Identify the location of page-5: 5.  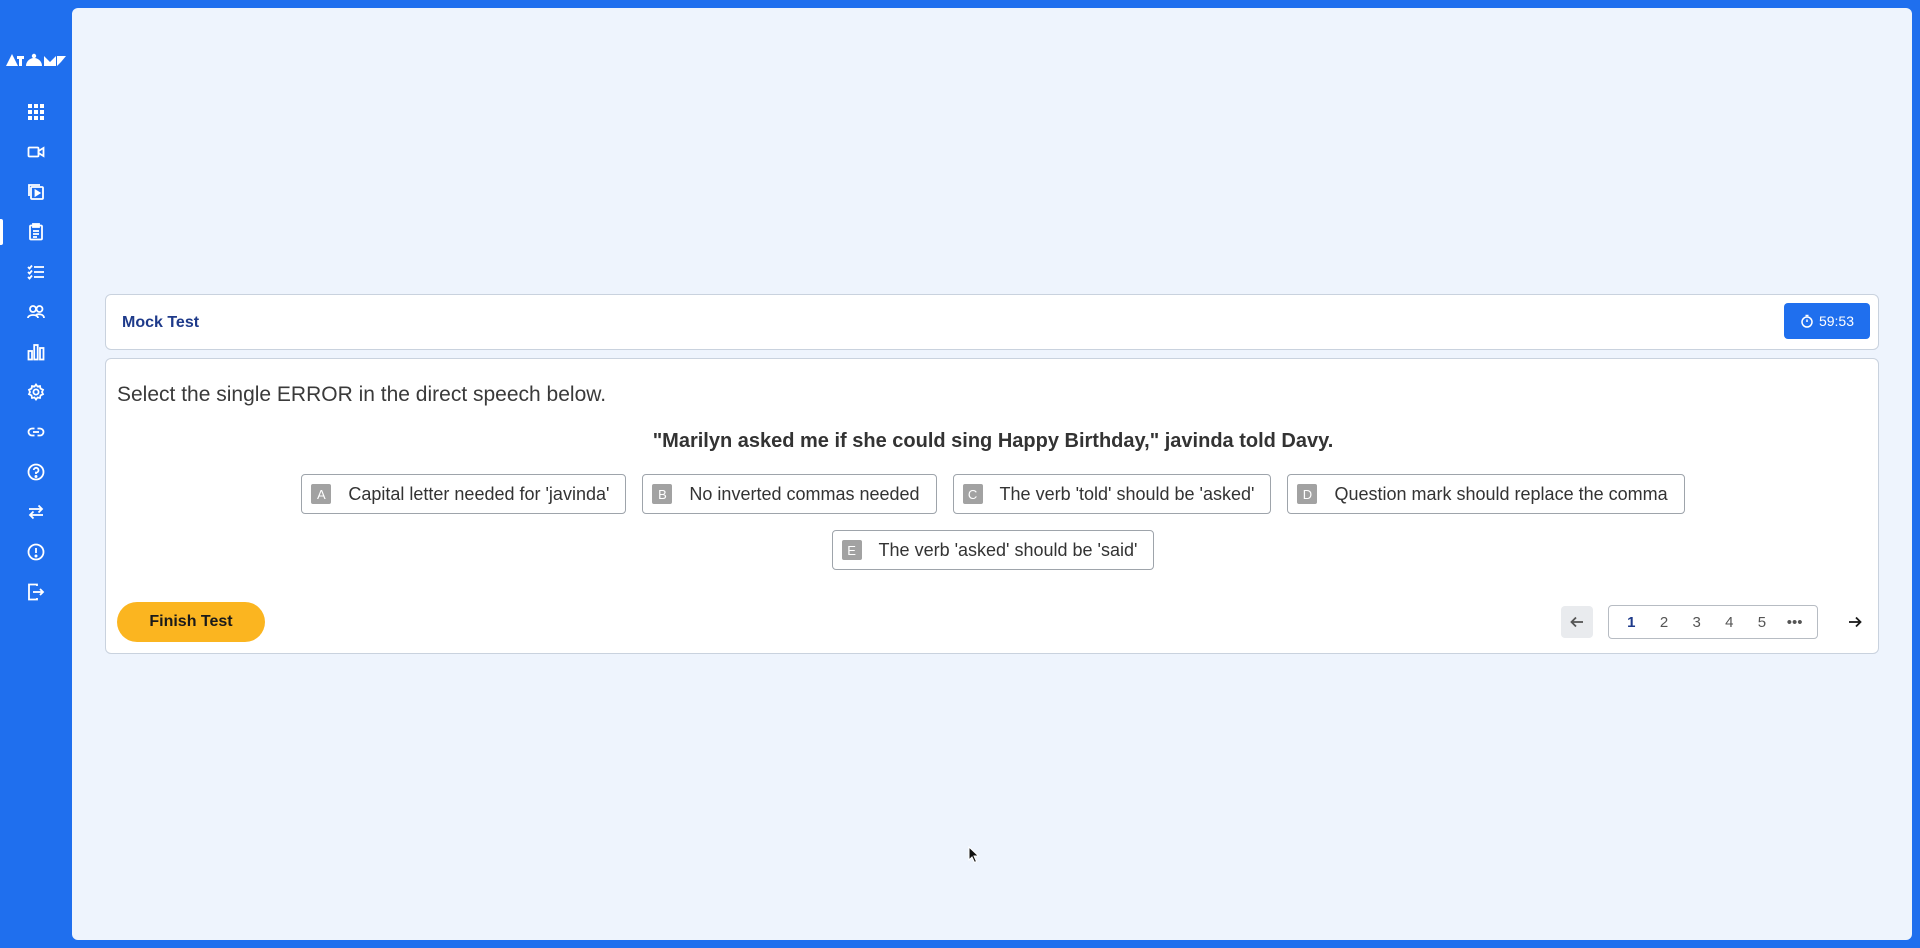
(1762, 622).